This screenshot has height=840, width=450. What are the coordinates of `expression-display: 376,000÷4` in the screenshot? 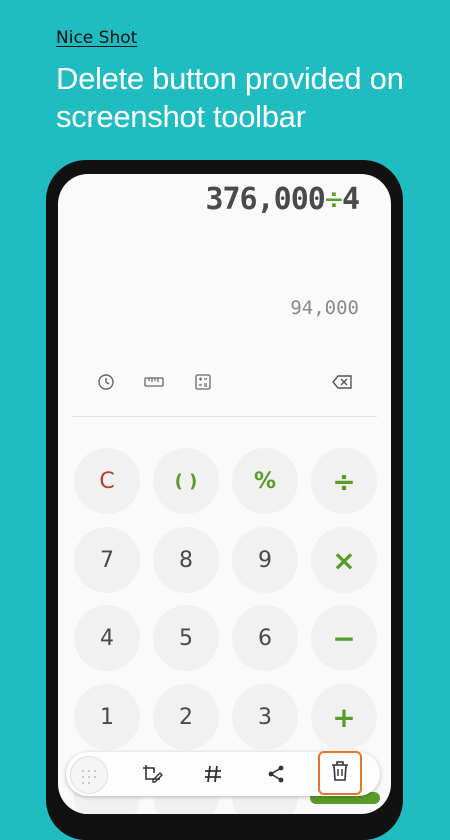 It's located at (282, 199).